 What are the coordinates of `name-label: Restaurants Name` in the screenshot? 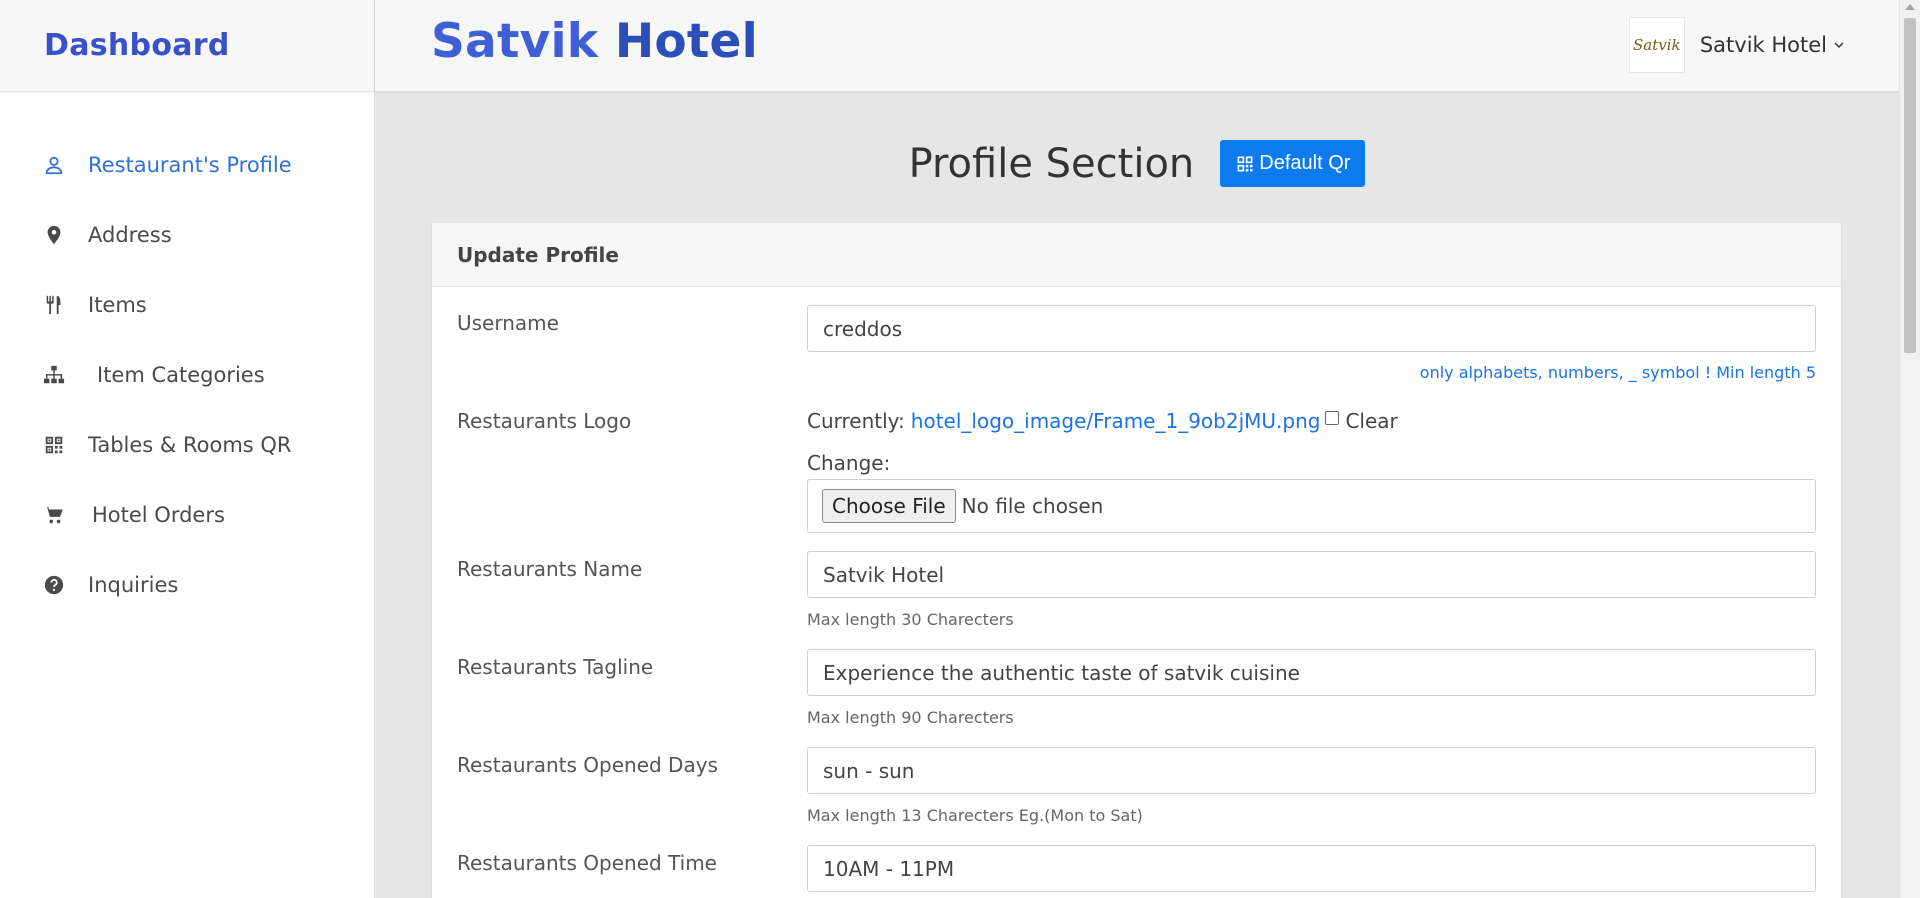 It's located at (550, 569).